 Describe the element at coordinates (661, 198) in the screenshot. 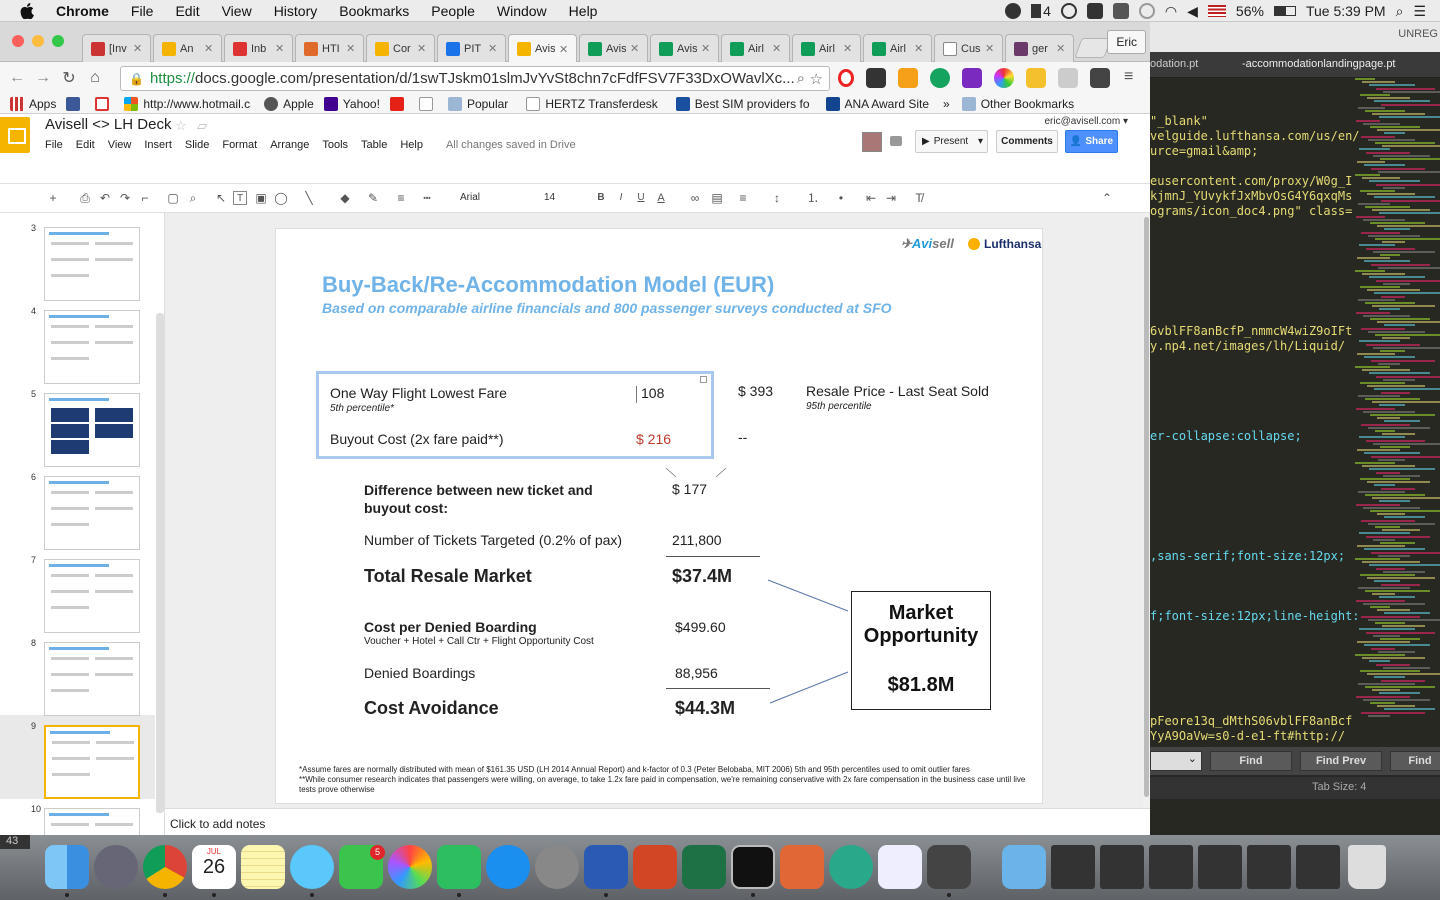

I see `text-color-icon: A` at that location.